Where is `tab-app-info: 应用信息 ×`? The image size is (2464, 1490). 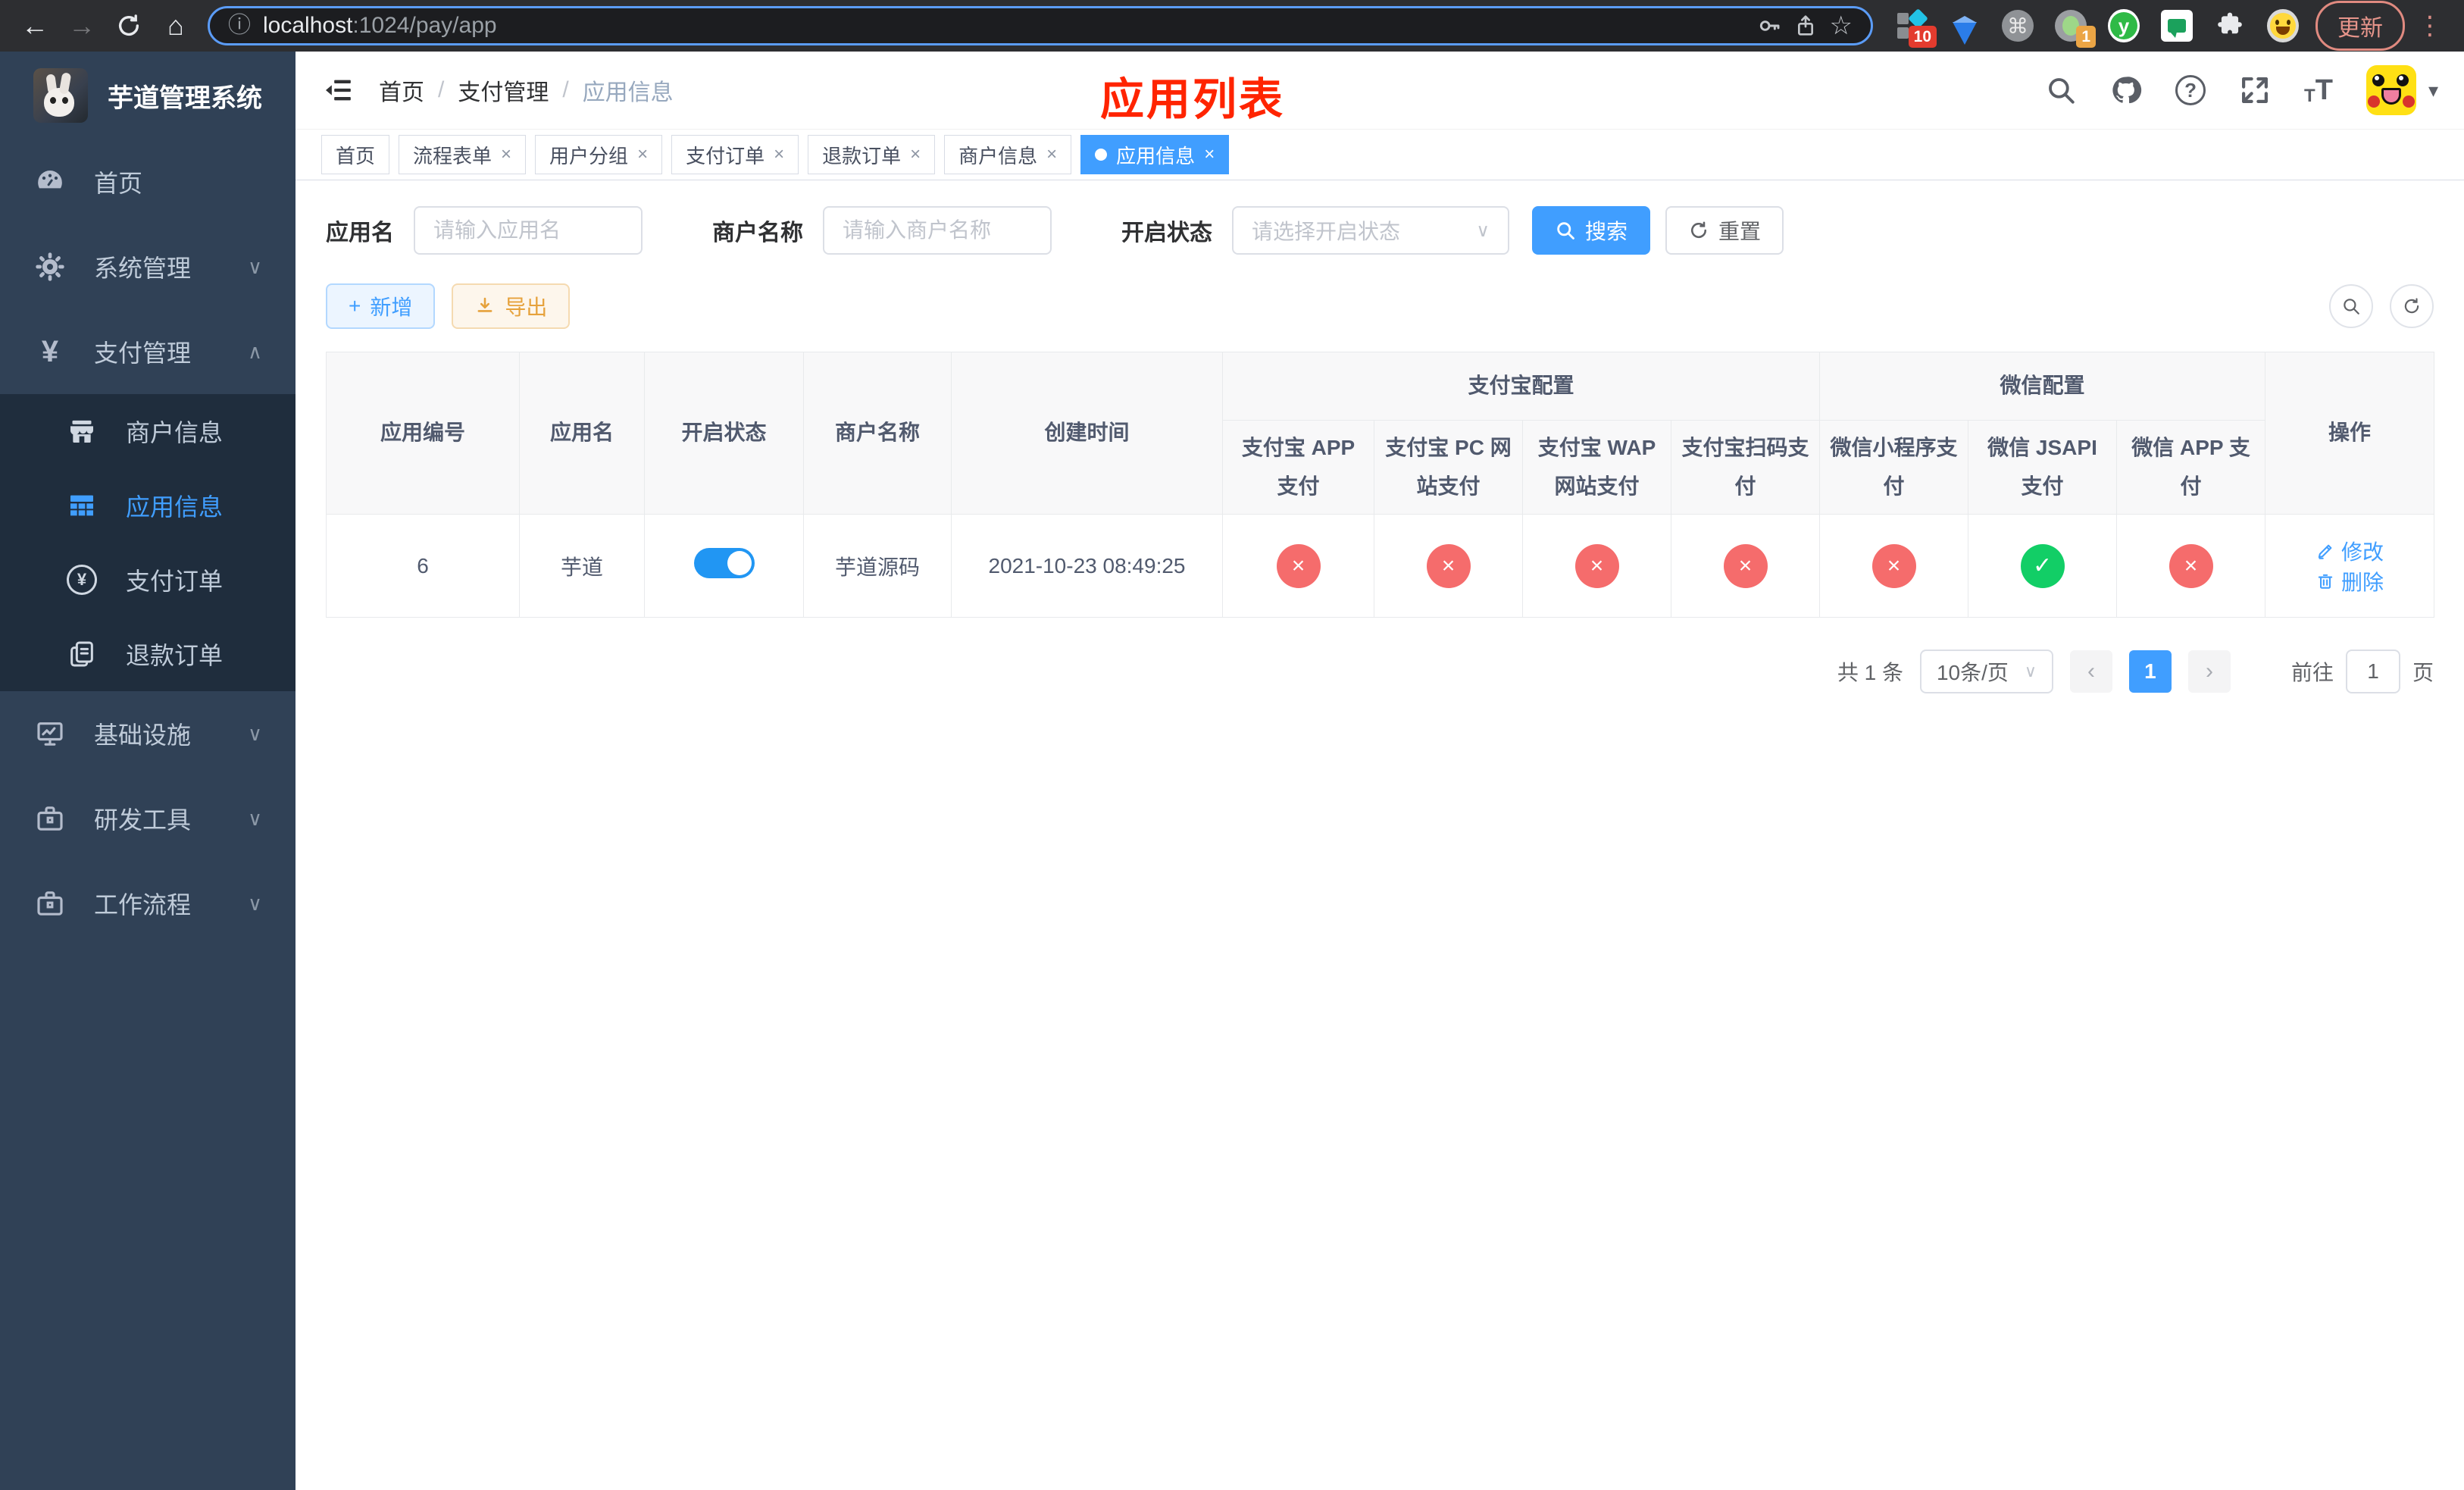
tab-app-info: 应用信息 × is located at coordinates (1155, 154).